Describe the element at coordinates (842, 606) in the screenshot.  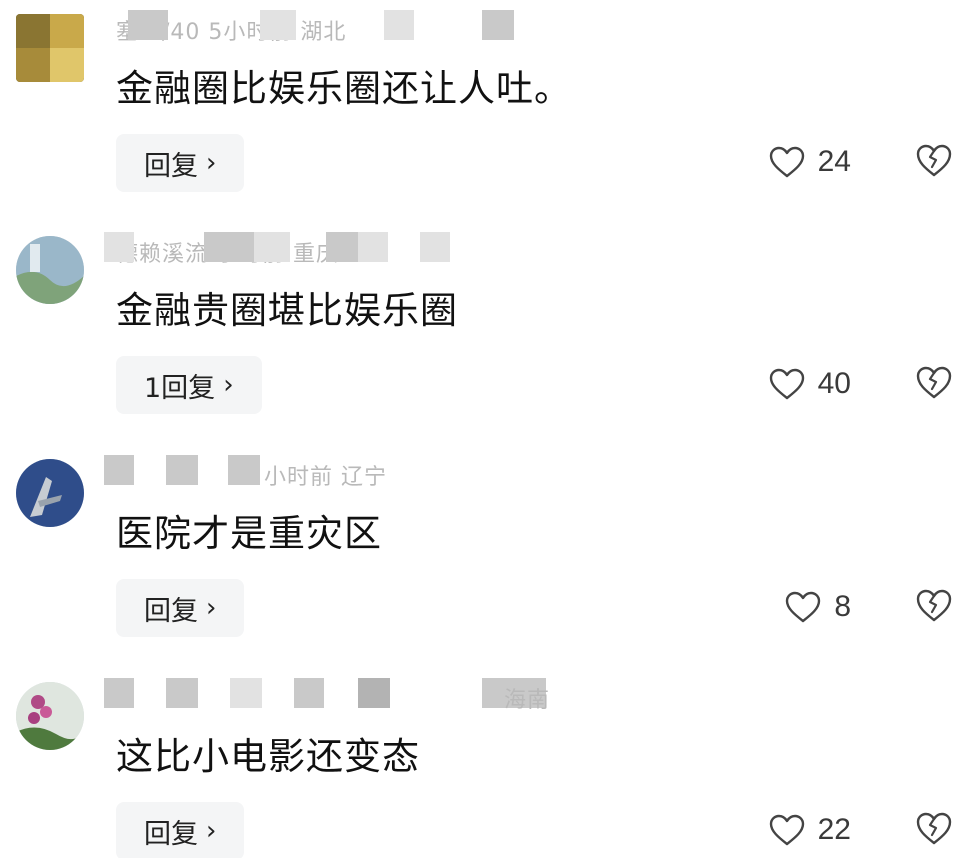
I see `like-count: 8` at that location.